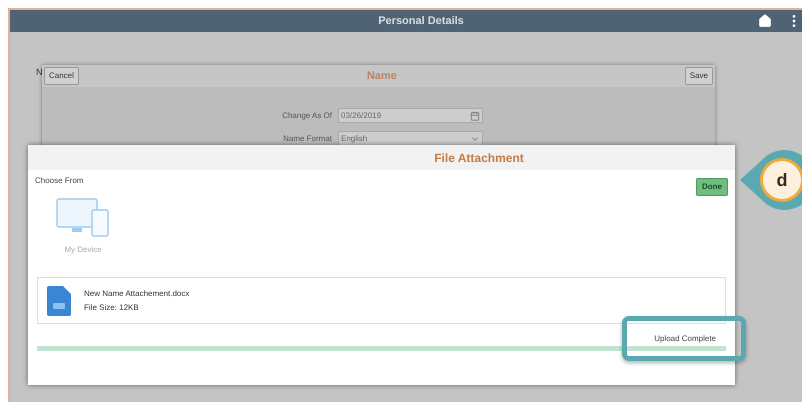 This screenshot has height=402, width=802. What do you see at coordinates (307, 138) in the screenshot?
I see `field-label: Name Format` at bounding box center [307, 138].